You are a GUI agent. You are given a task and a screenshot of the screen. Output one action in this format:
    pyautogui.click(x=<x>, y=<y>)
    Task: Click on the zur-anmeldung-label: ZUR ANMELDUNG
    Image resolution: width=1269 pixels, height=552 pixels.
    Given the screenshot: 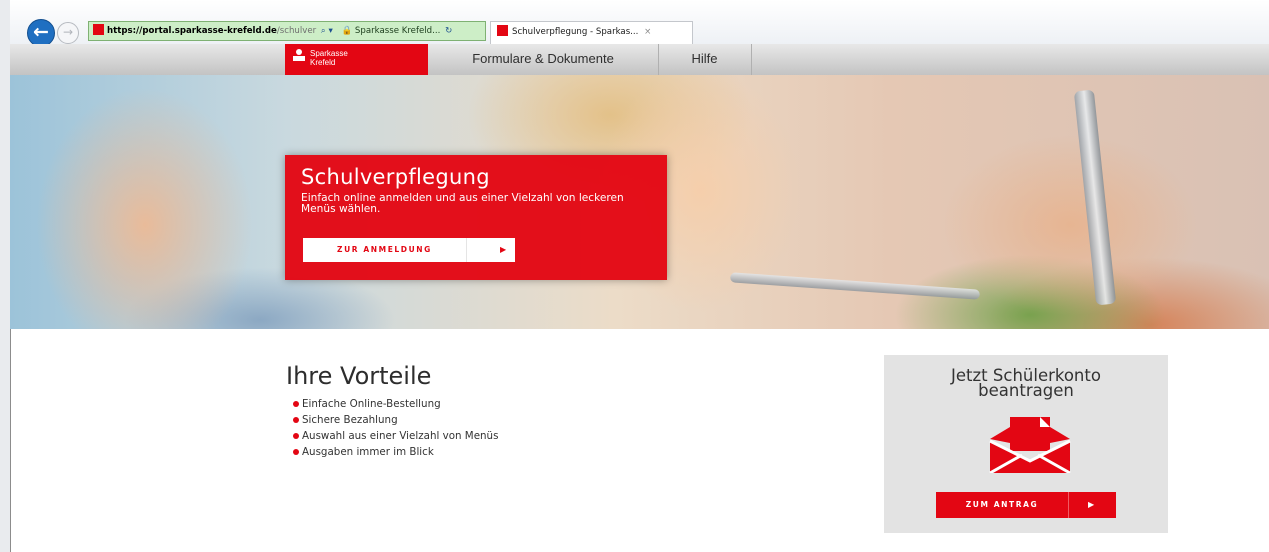 What is the action you would take?
    pyautogui.click(x=385, y=250)
    